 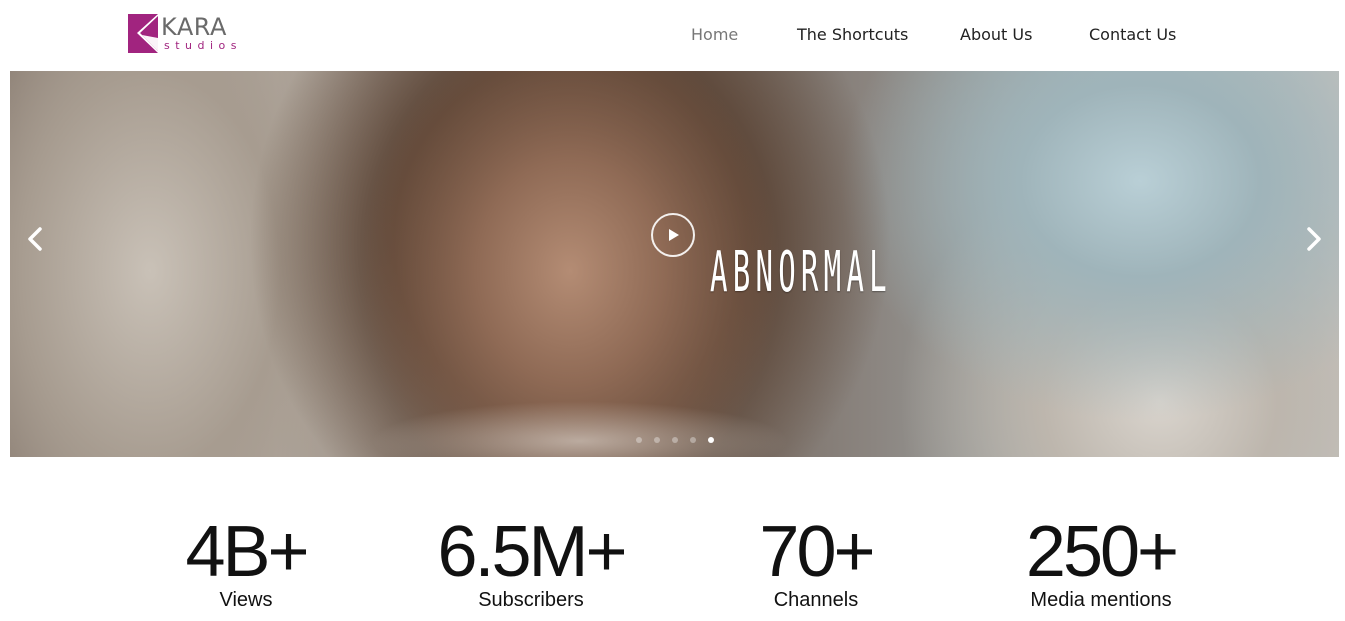 What do you see at coordinates (714, 35) in the screenshot?
I see `nav-home: Home` at bounding box center [714, 35].